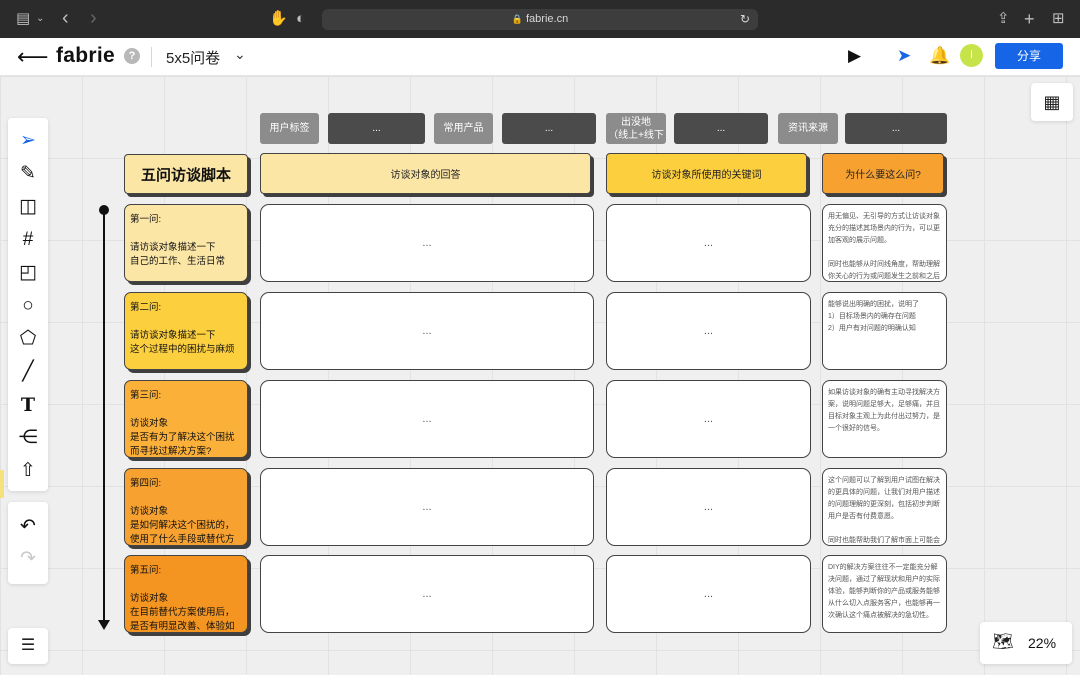  I want to click on upload-icon: ⇧, so click(28, 471).